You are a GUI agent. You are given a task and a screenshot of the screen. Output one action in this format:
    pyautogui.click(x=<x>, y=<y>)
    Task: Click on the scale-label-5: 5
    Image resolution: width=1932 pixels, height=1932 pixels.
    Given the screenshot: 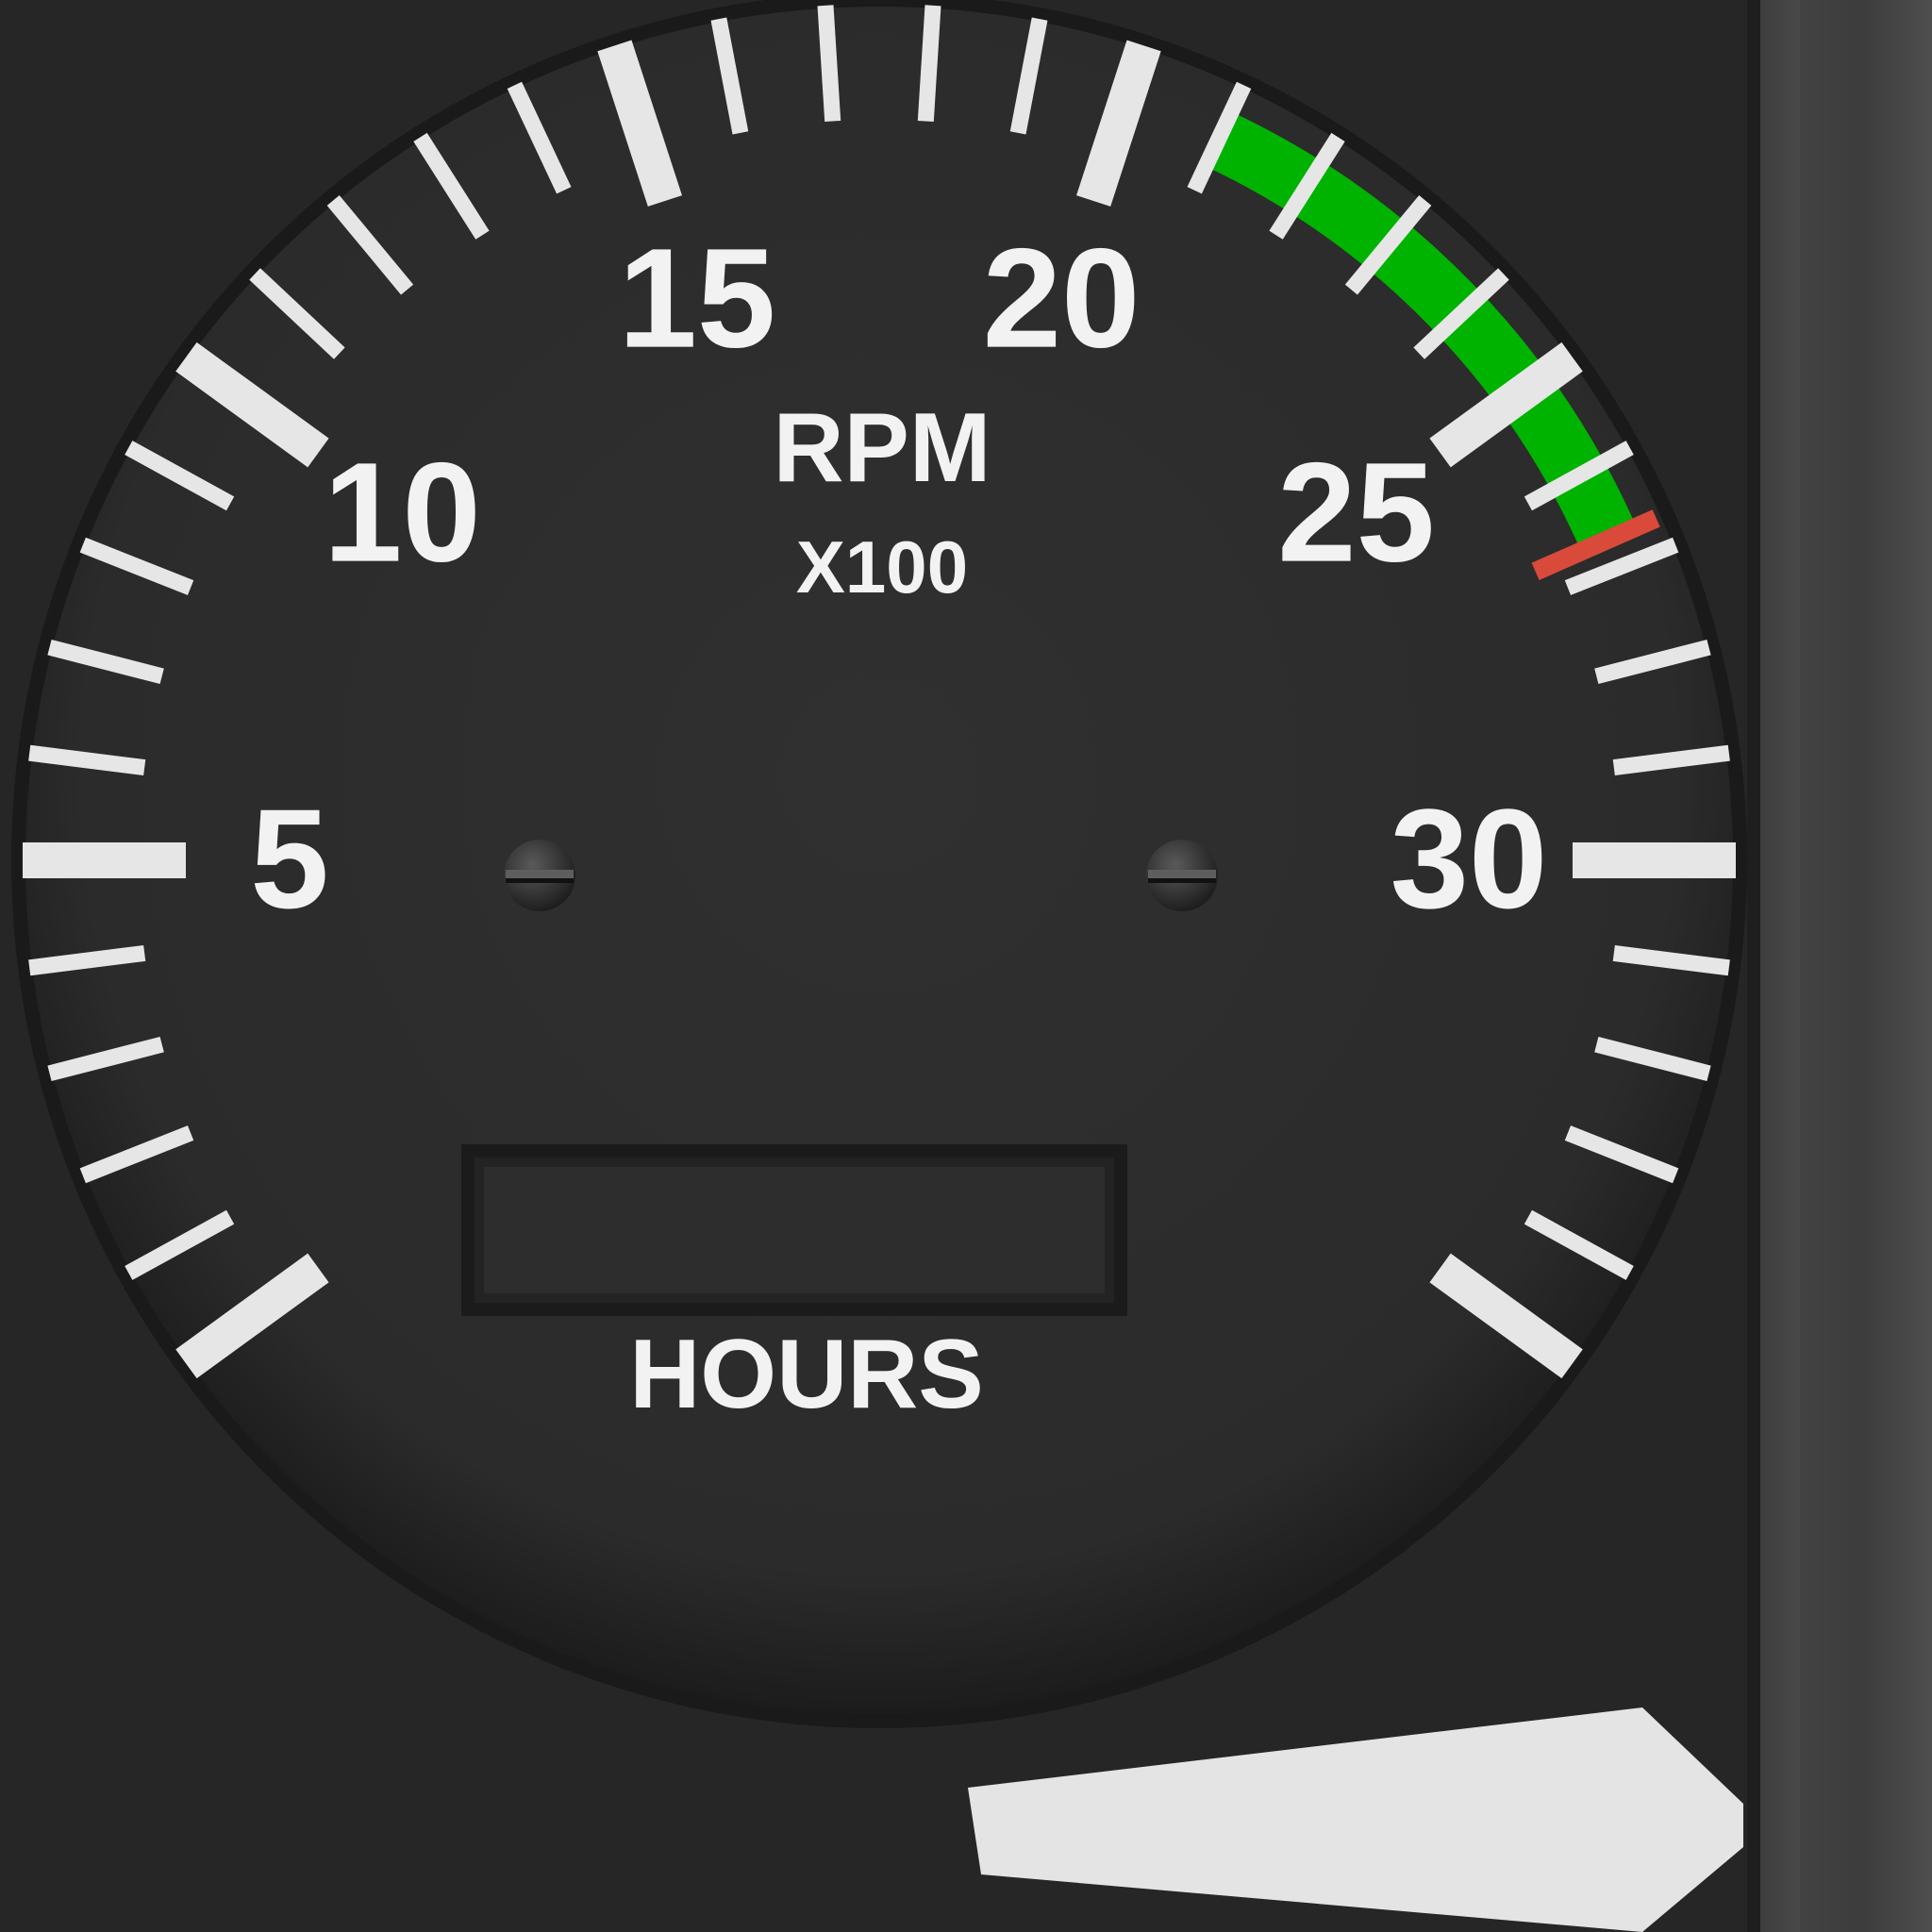 What is the action you would take?
    pyautogui.click(x=289, y=859)
    